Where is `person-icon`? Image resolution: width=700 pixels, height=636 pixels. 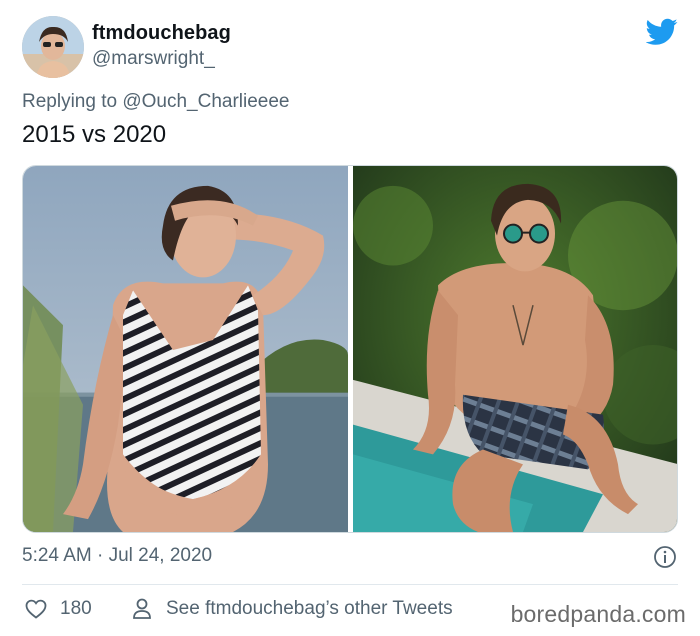 person-icon is located at coordinates (142, 609).